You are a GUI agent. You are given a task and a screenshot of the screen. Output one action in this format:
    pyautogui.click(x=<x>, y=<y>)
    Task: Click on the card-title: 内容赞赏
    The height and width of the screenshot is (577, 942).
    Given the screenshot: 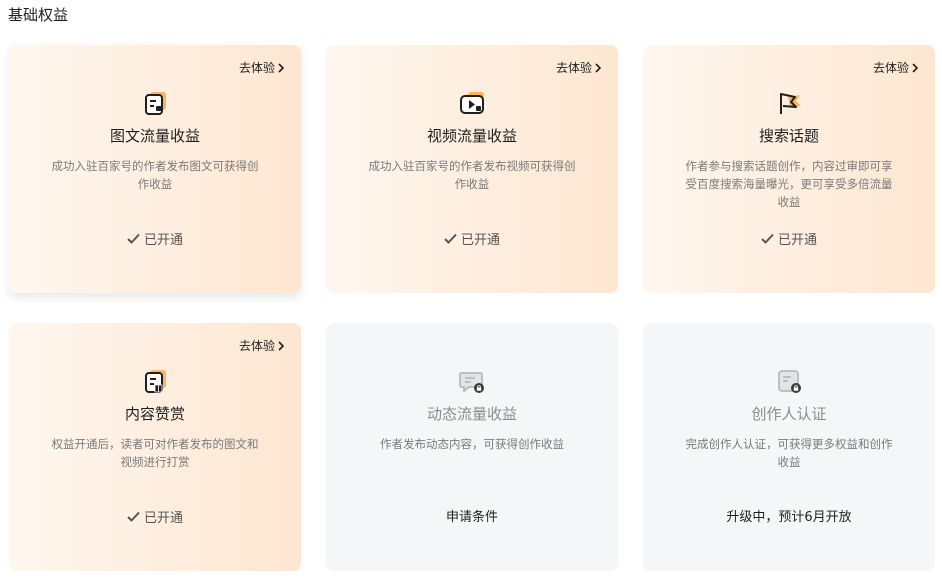 What is the action you would take?
    pyautogui.click(x=154, y=414)
    